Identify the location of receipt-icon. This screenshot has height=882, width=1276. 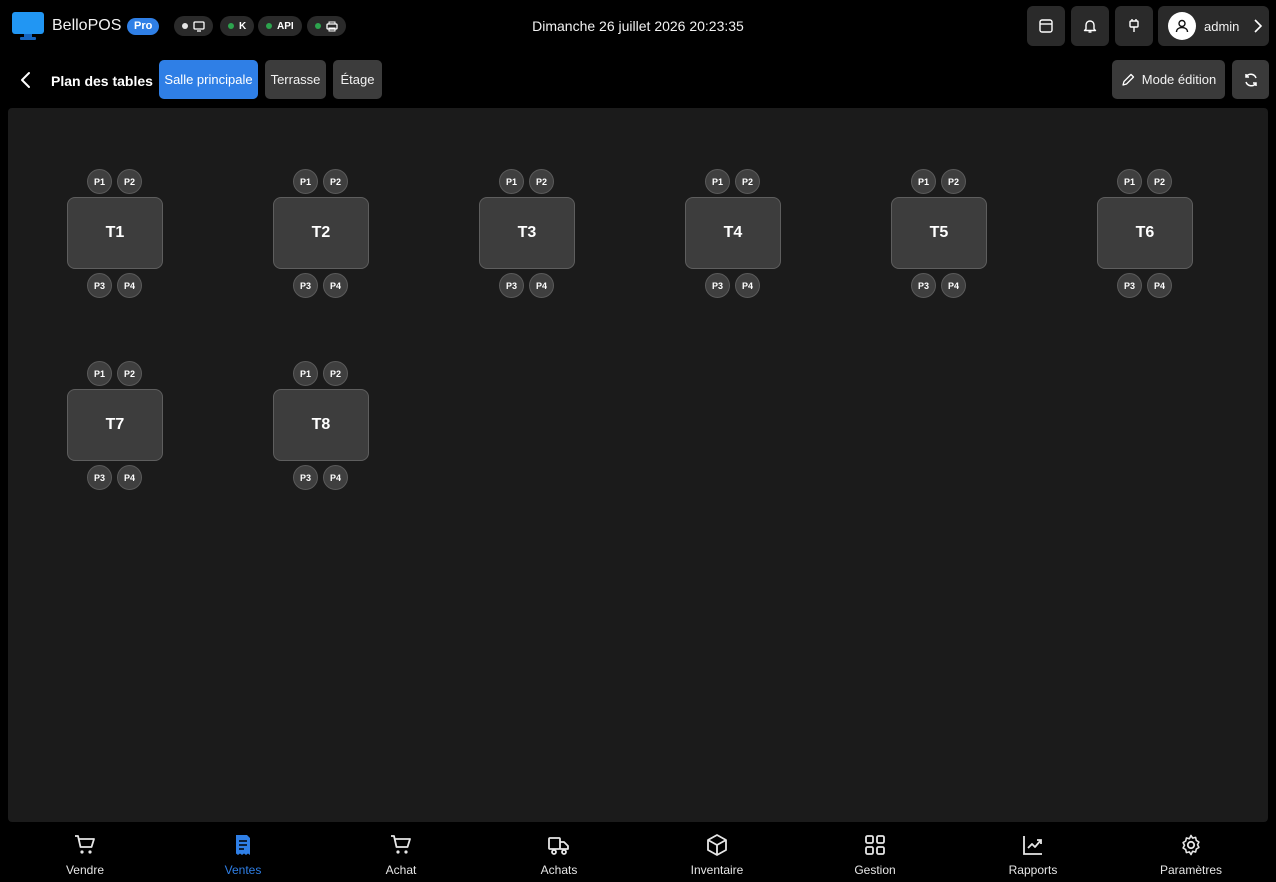
(243, 845).